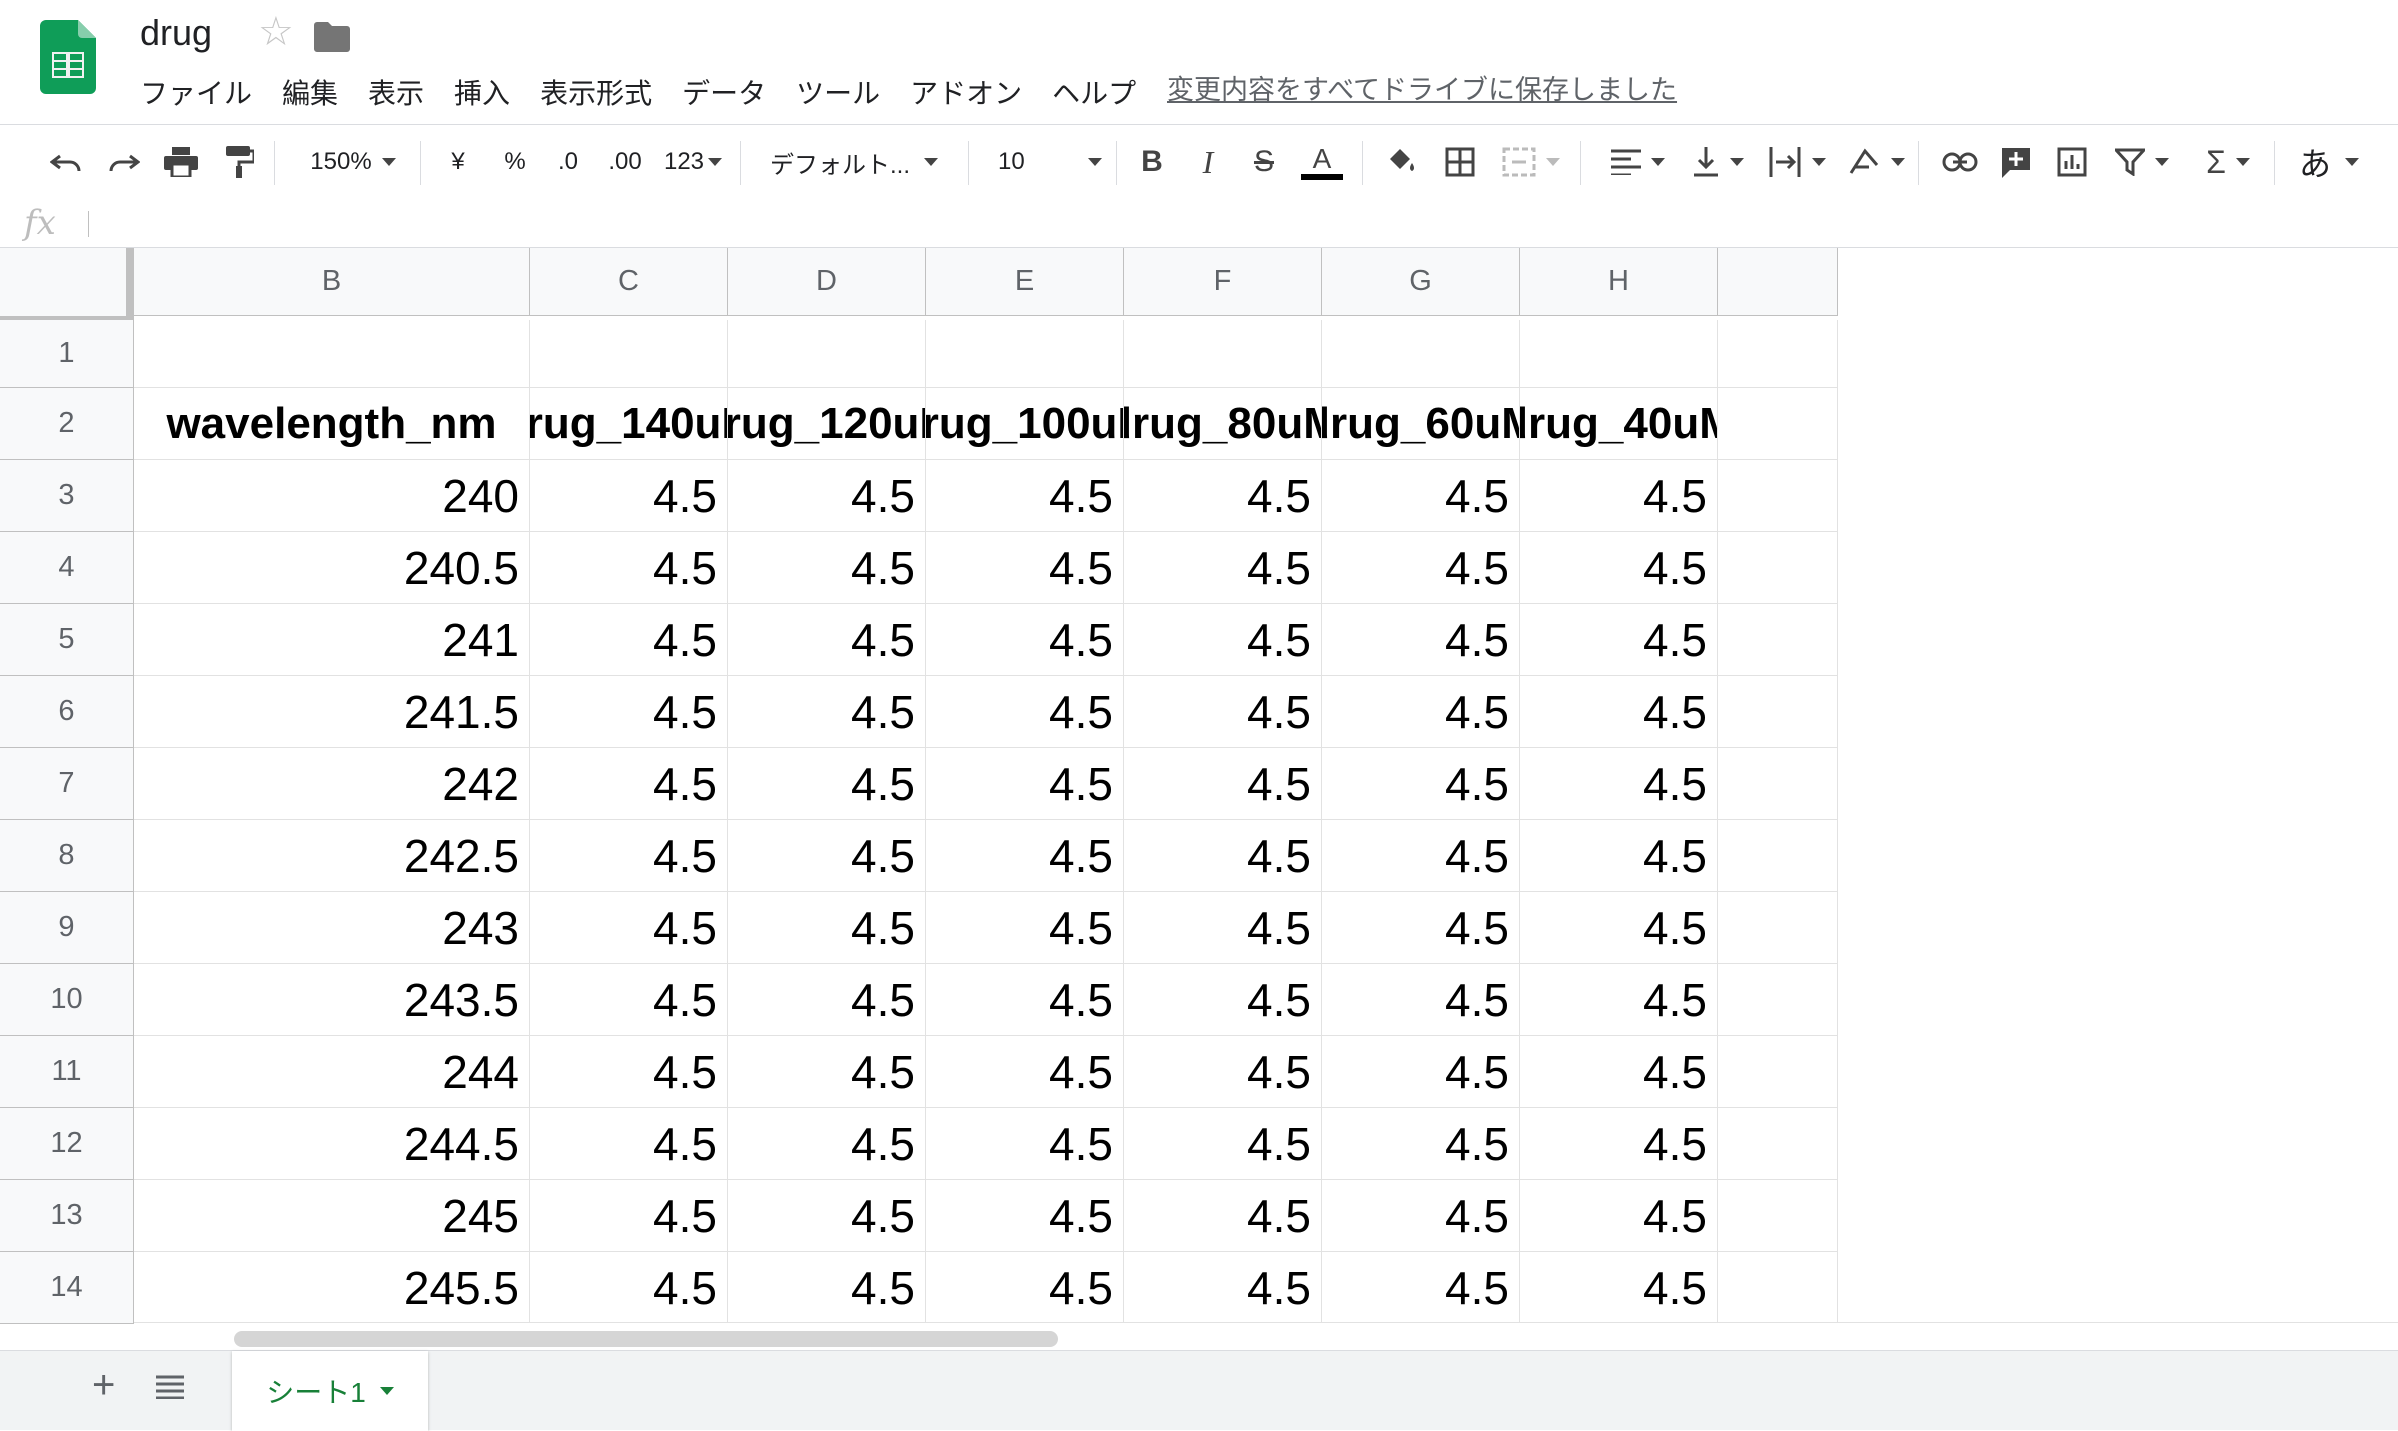 Image resolution: width=2398 pixels, height=1431 pixels. What do you see at coordinates (724, 92) in the screenshot?
I see `menu-data: データ` at bounding box center [724, 92].